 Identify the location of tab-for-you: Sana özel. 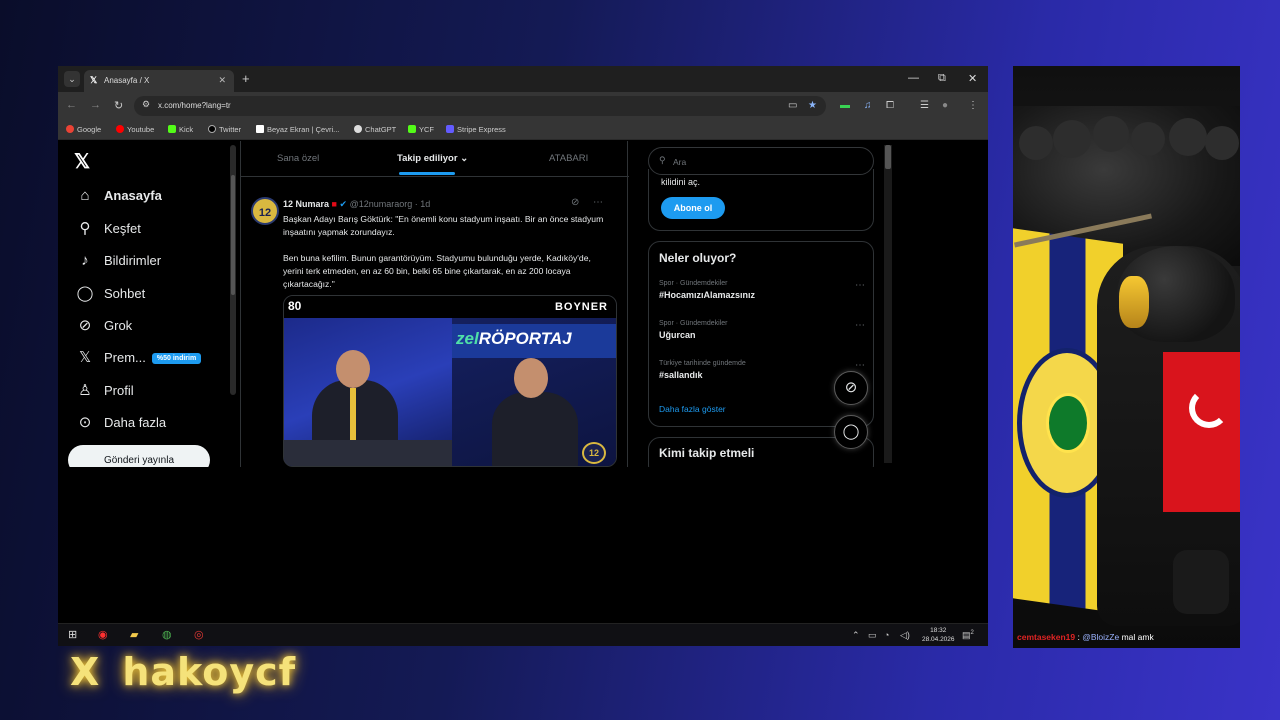
(298, 158).